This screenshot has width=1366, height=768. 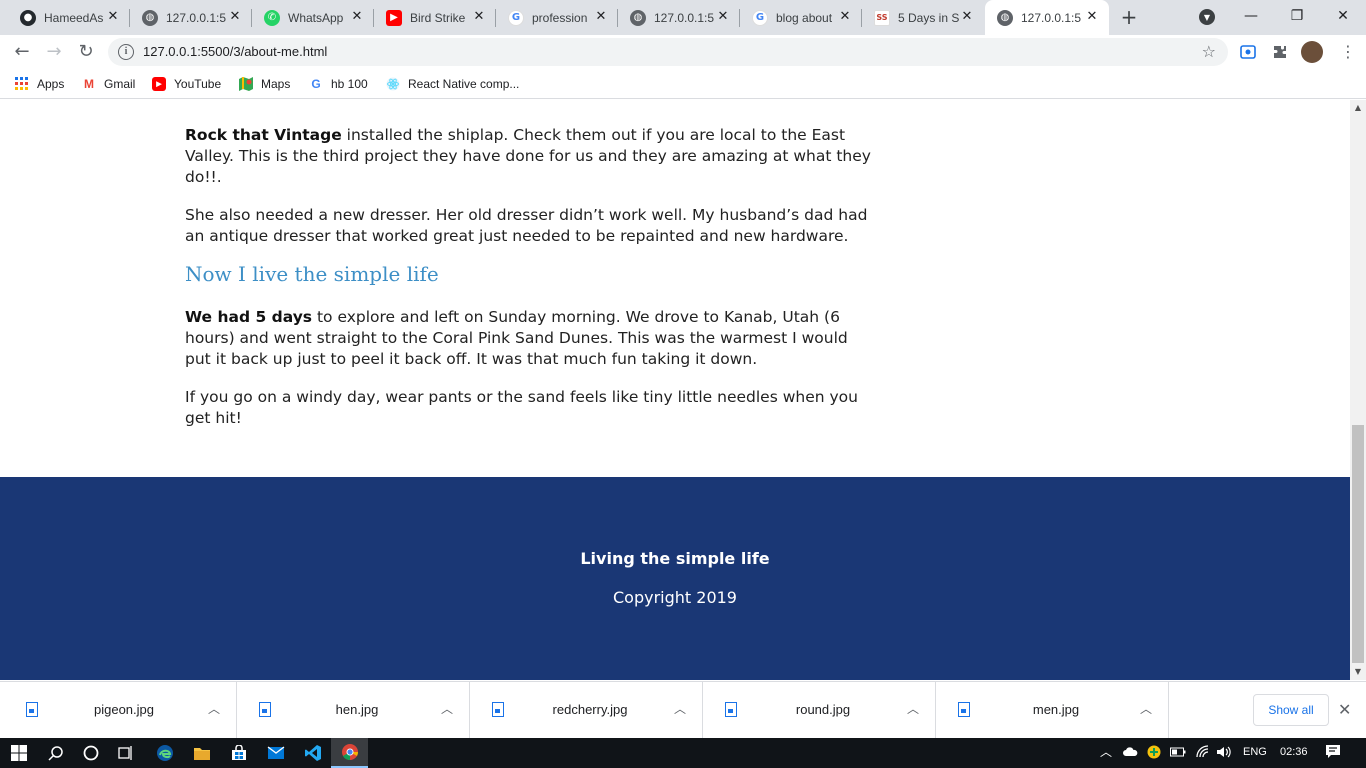 What do you see at coordinates (1130, 753) in the screenshot?
I see `onedrive-cloud-icon` at bounding box center [1130, 753].